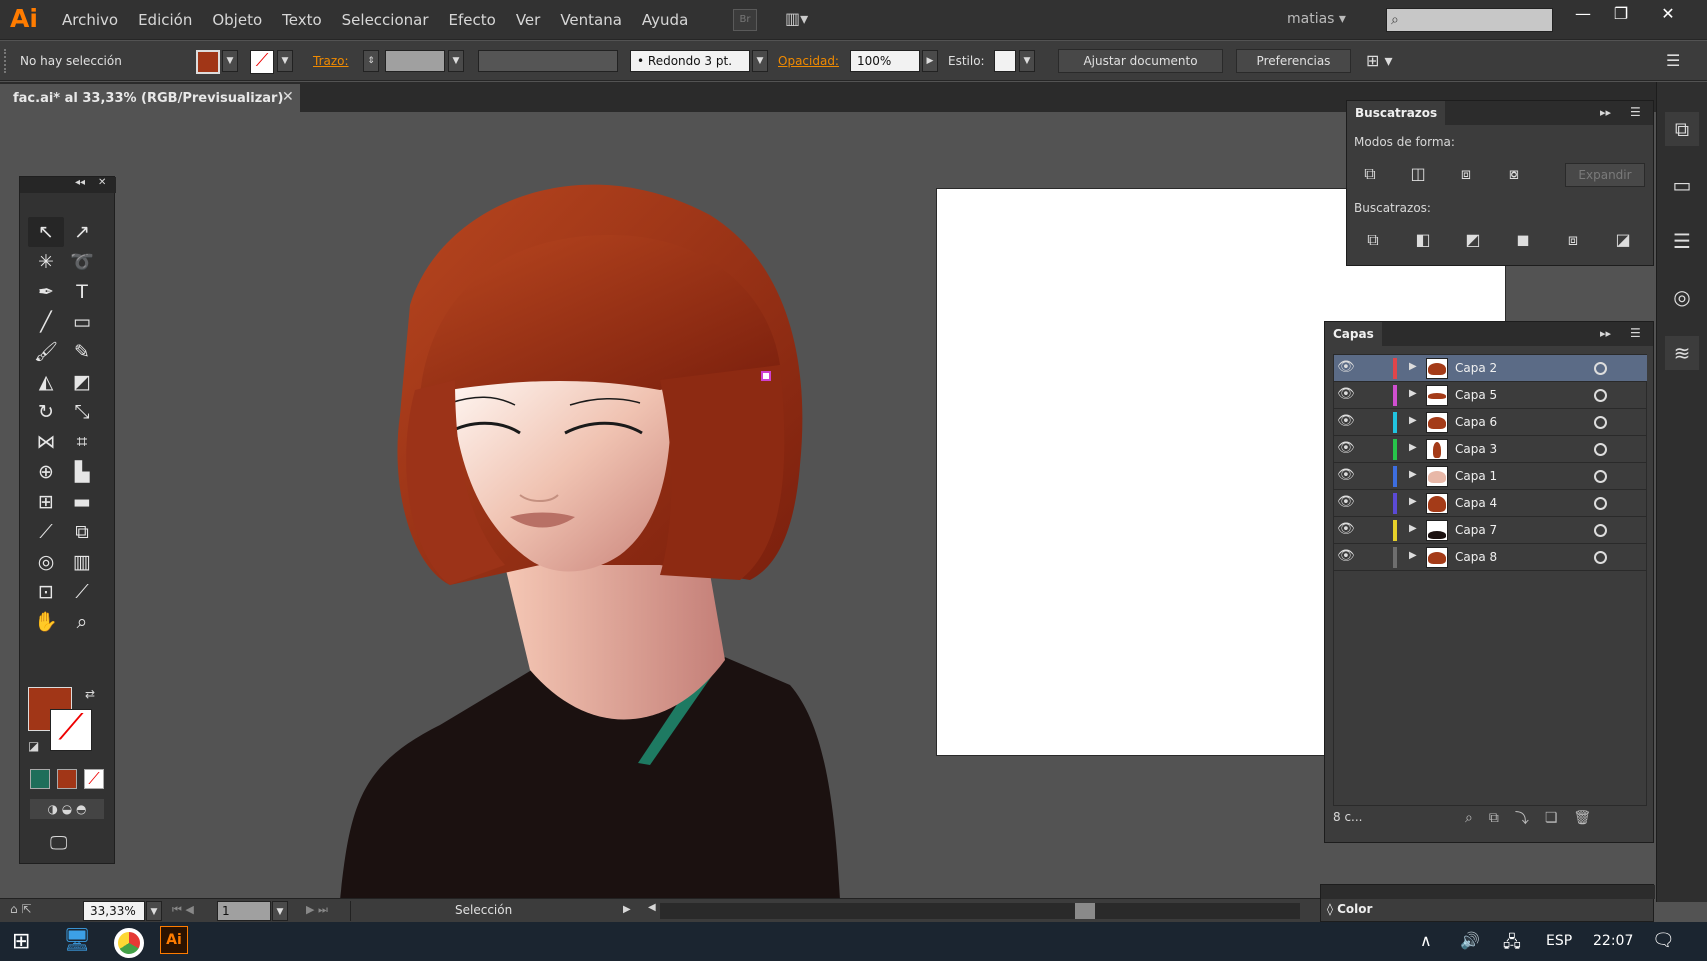 This screenshot has height=961, width=1707. I want to click on new-sublayer-icon: ⤵, so click(1522, 818).